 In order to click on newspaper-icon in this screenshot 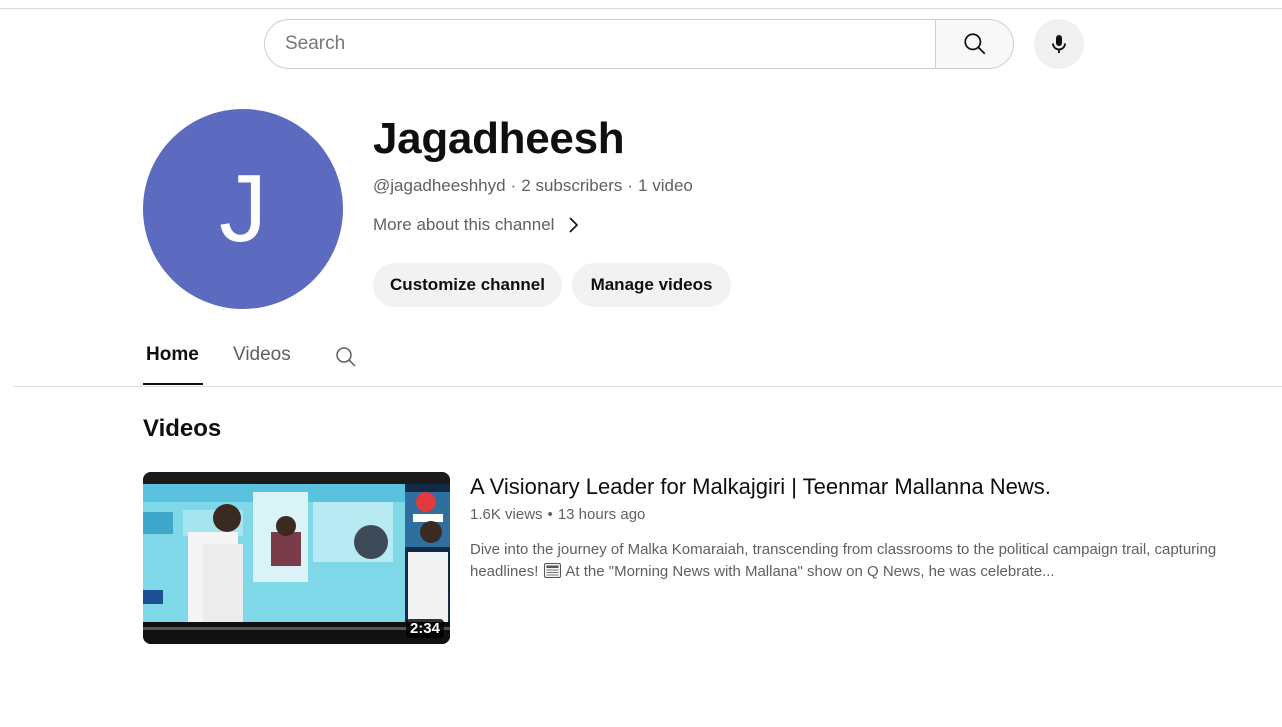, I will do `click(553, 570)`.